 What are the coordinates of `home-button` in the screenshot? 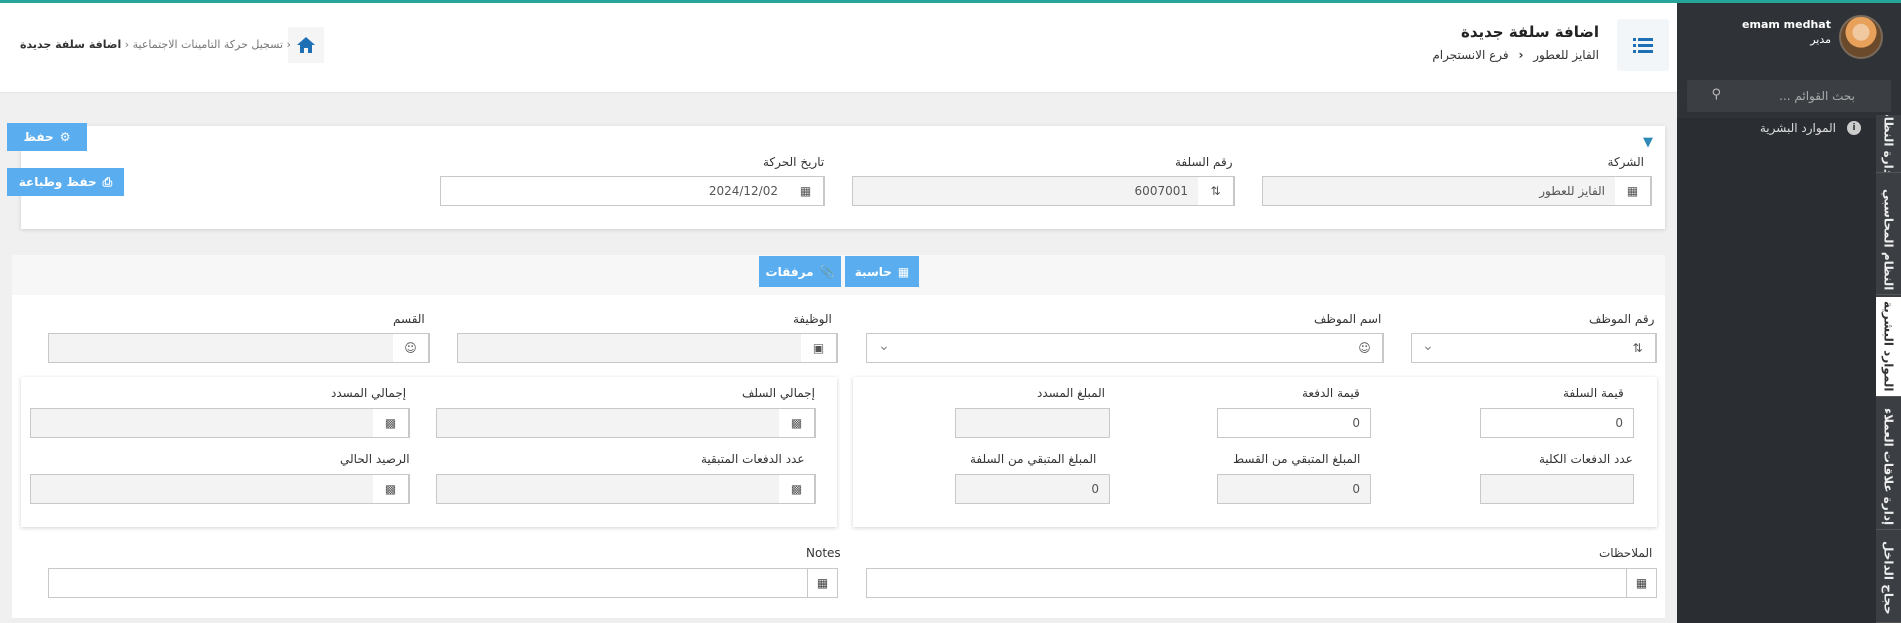 It's located at (306, 45).